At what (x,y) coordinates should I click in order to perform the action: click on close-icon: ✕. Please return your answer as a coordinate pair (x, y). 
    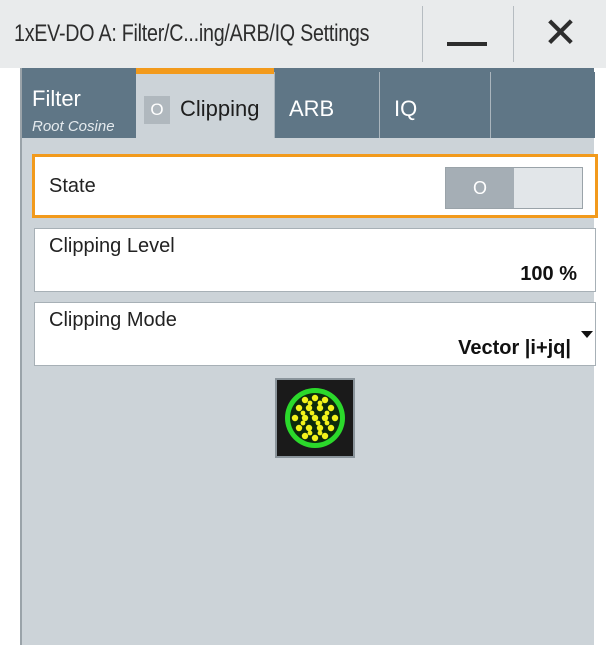
    Looking at the image, I should click on (560, 32).